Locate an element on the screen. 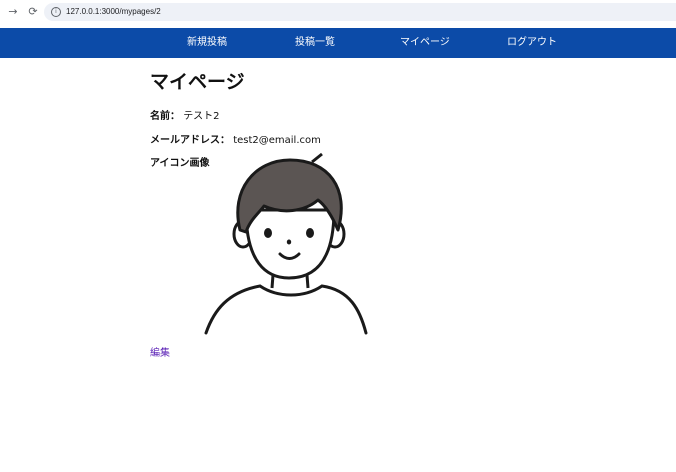  email-value: test2@email.com is located at coordinates (277, 140).